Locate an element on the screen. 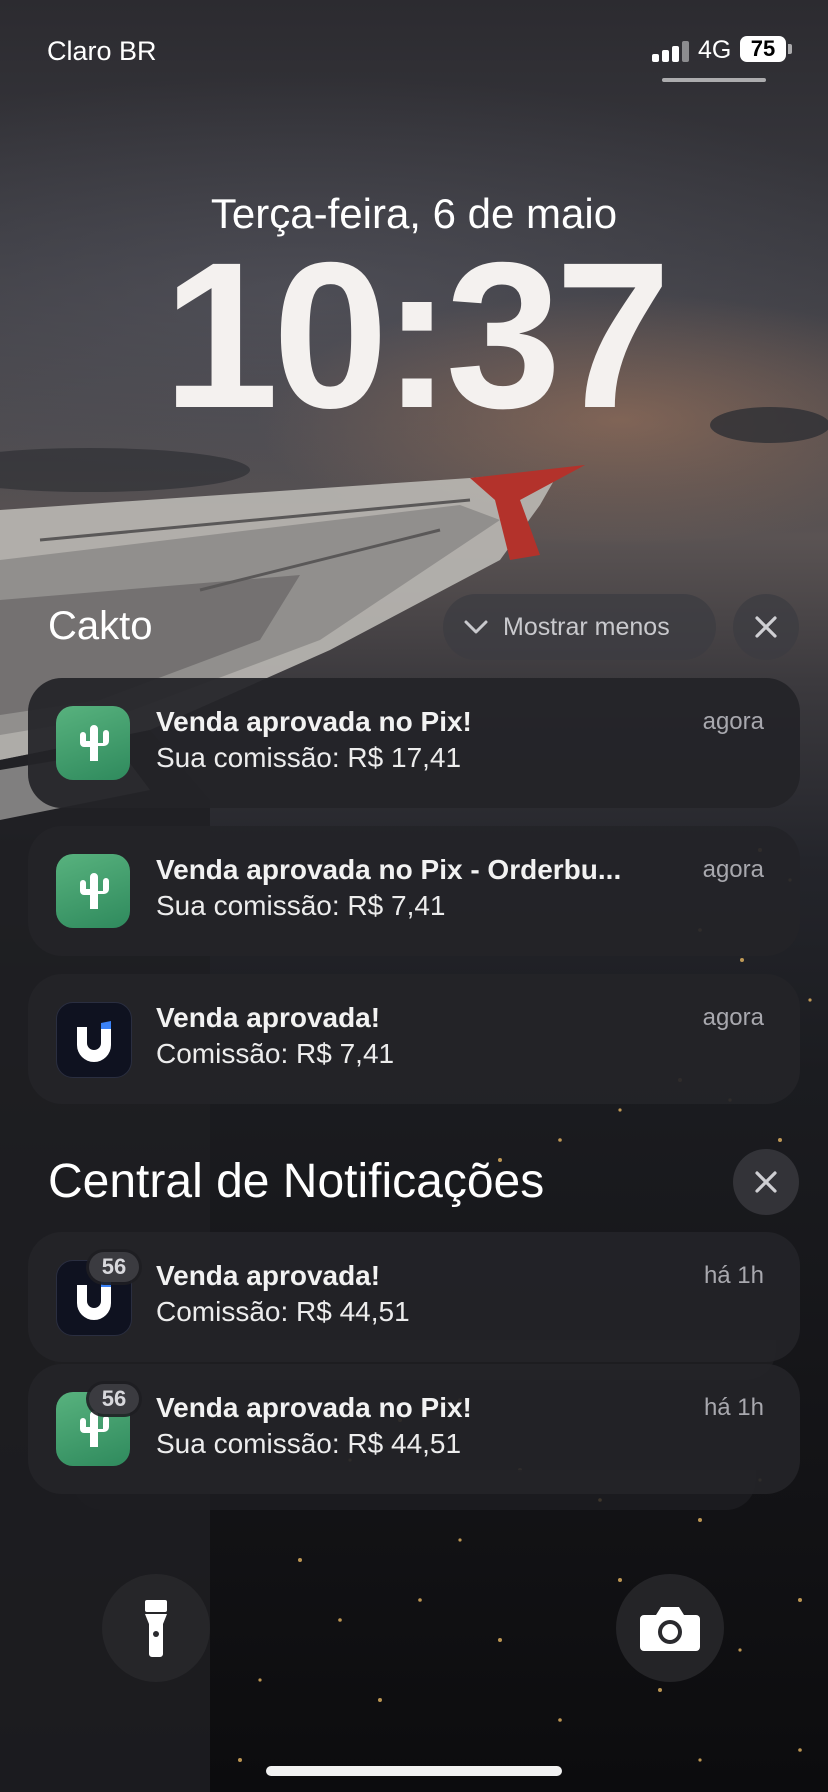 The height and width of the screenshot is (1792, 828). notification-card: Venda aprovada! Comissão: R$ 7,41 agora is located at coordinates (414, 1039).